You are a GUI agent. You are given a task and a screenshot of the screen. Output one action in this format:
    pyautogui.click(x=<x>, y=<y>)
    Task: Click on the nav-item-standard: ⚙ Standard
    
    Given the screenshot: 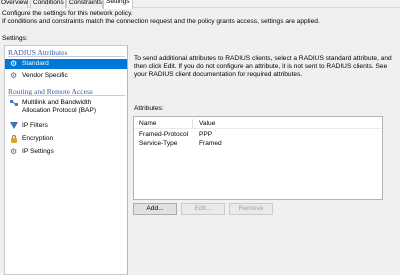 What is the action you would take?
    pyautogui.click(x=66, y=64)
    